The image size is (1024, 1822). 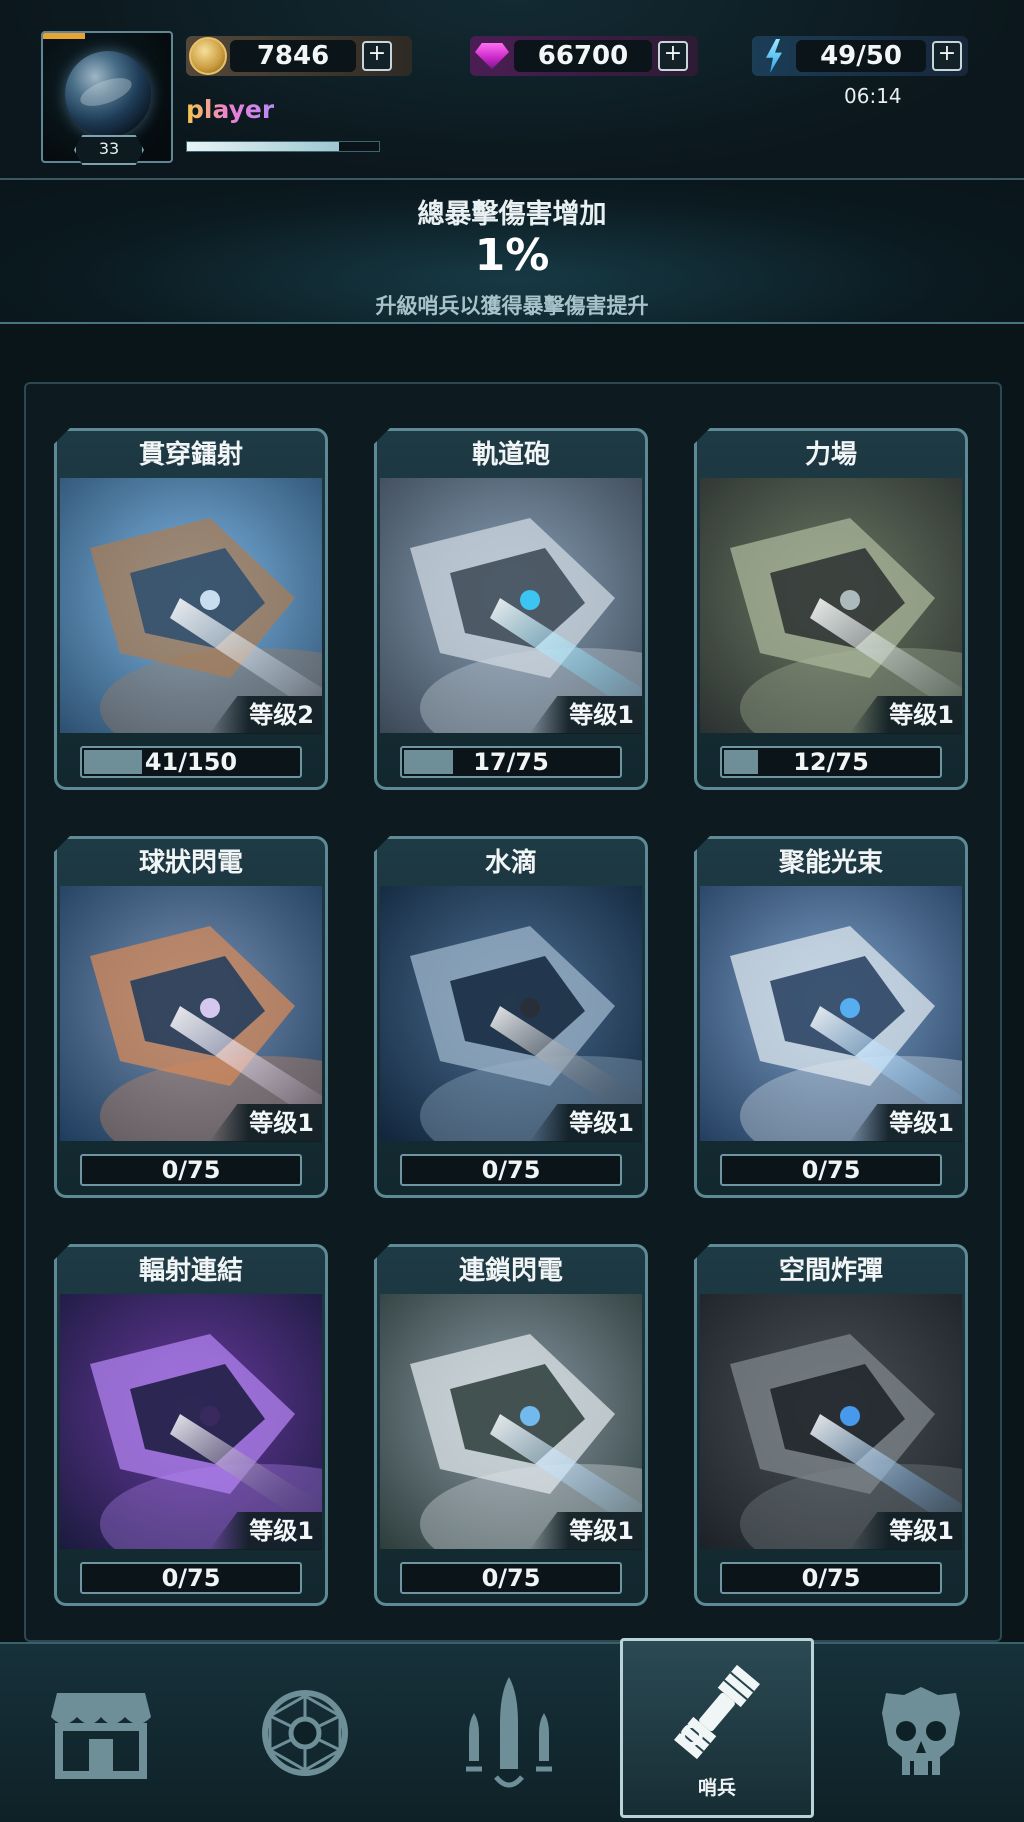 I want to click on add-gems-button: +, so click(x=673, y=56).